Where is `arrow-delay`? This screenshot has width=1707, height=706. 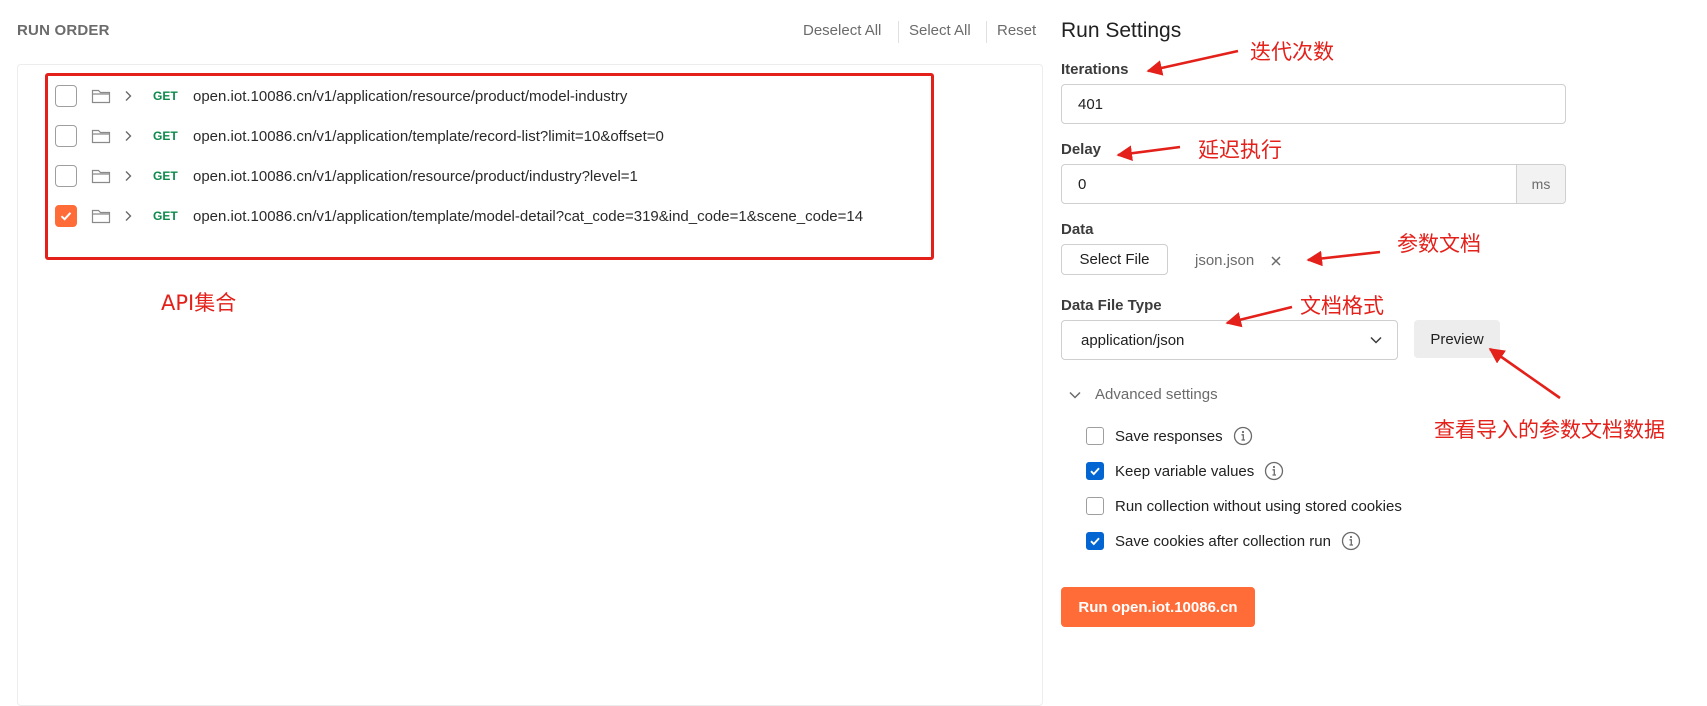 arrow-delay is located at coordinates (1148, 153).